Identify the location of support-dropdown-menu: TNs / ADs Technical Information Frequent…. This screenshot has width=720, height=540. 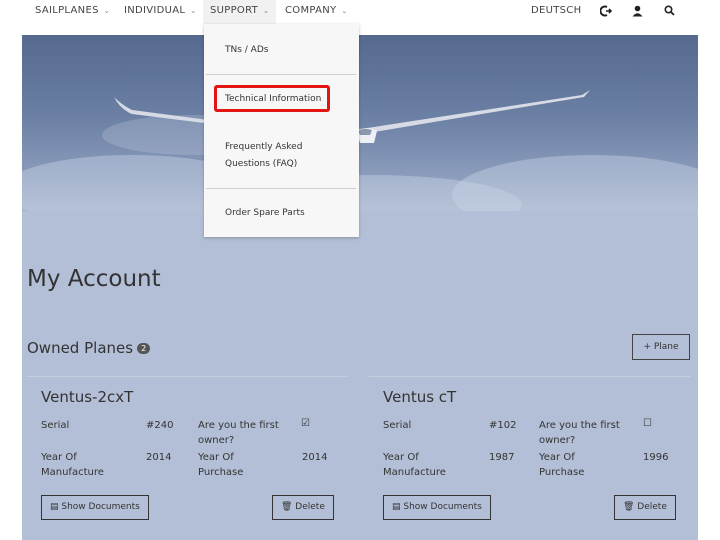
(281, 130).